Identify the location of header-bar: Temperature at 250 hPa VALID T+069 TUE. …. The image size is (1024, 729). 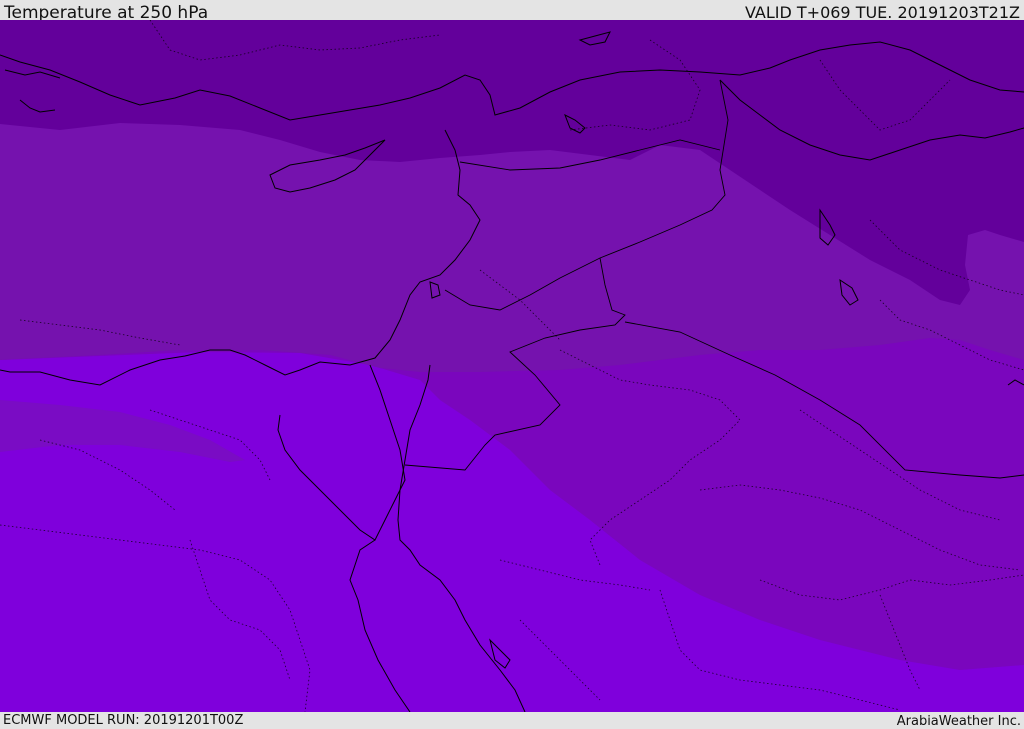
(512, 11).